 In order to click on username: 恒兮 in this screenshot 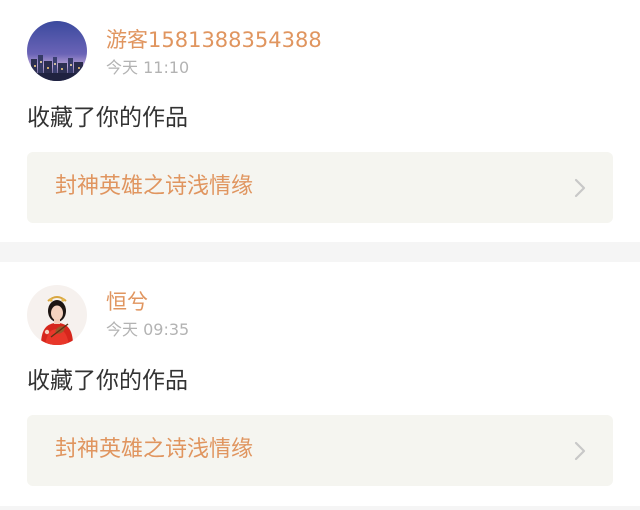, I will do `click(127, 302)`.